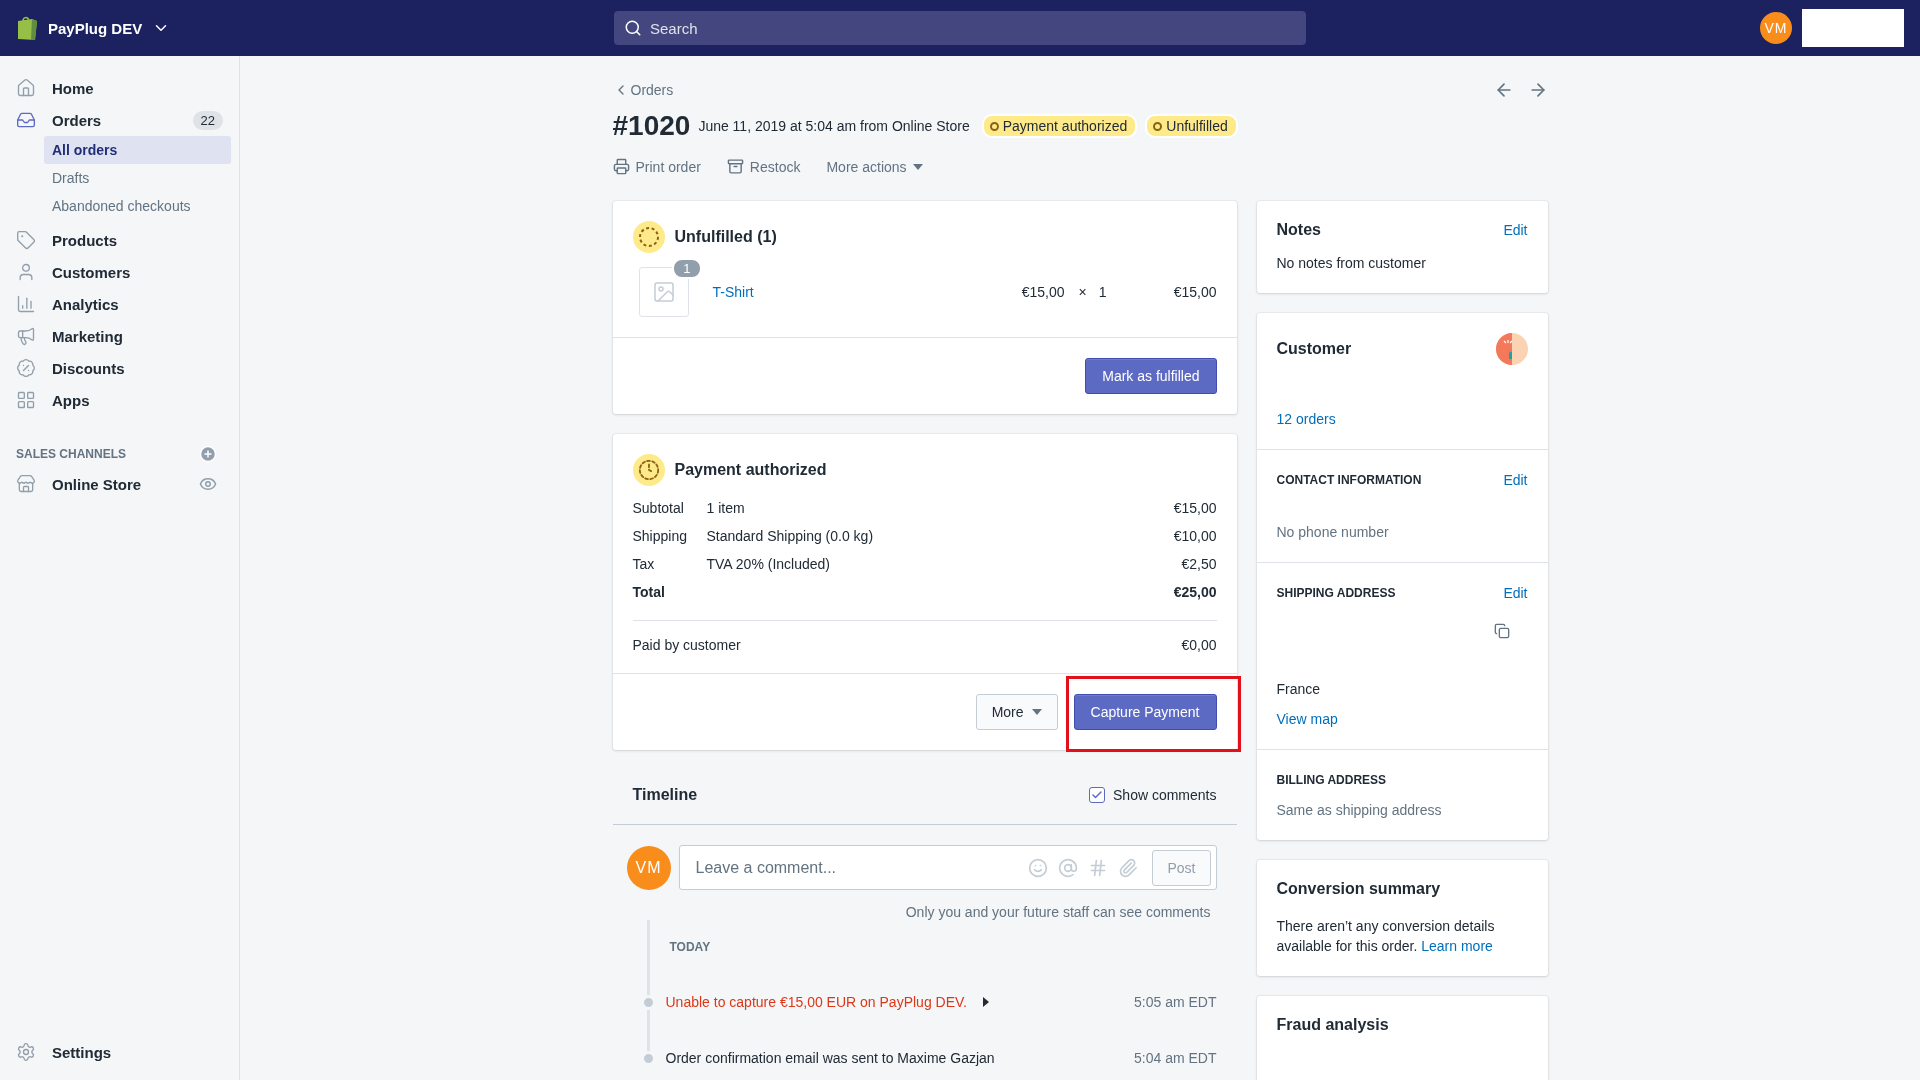 The height and width of the screenshot is (1080, 1920). Describe the element at coordinates (119, 88) in the screenshot. I see `sidebar-item: Home` at that location.